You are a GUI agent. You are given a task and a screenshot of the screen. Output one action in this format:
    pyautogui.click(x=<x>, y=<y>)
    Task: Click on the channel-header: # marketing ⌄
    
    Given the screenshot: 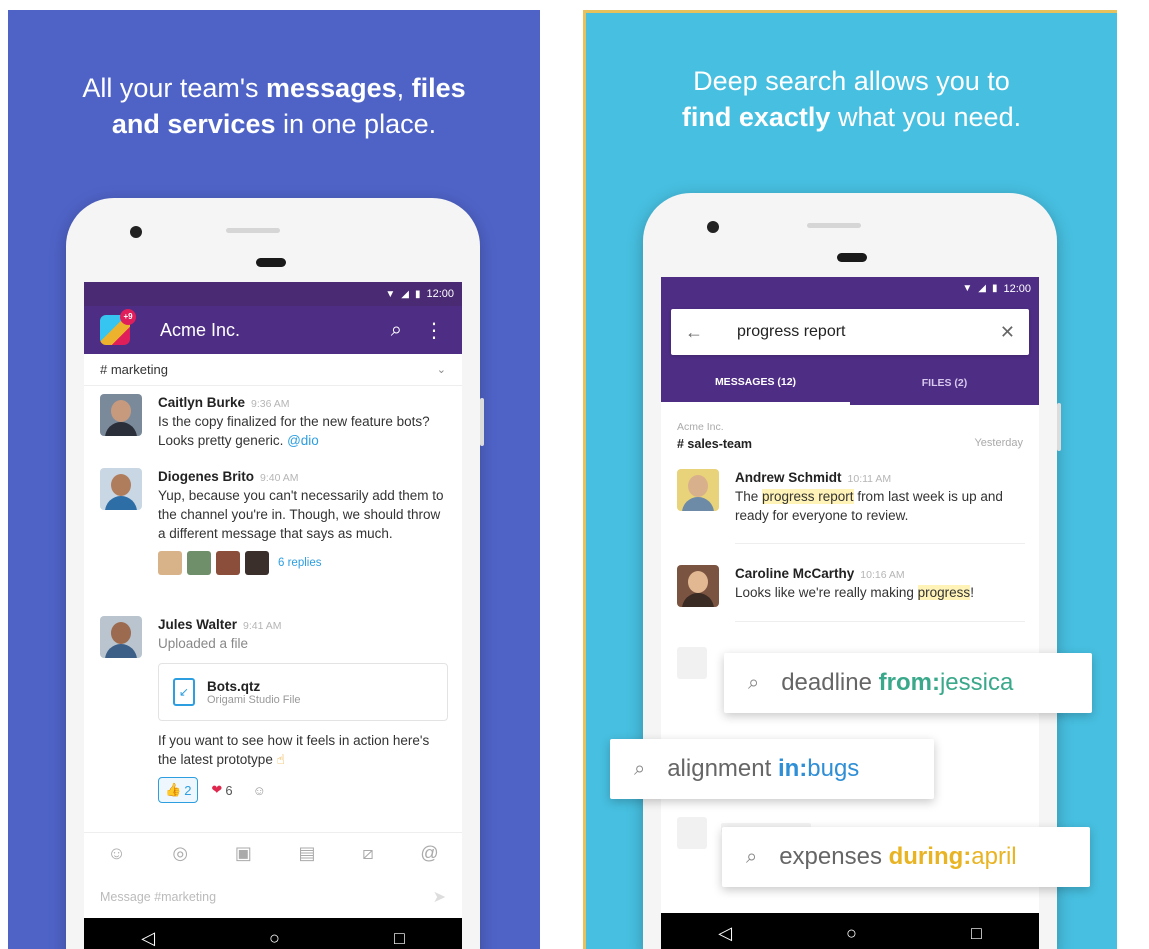 What is the action you would take?
    pyautogui.click(x=273, y=370)
    